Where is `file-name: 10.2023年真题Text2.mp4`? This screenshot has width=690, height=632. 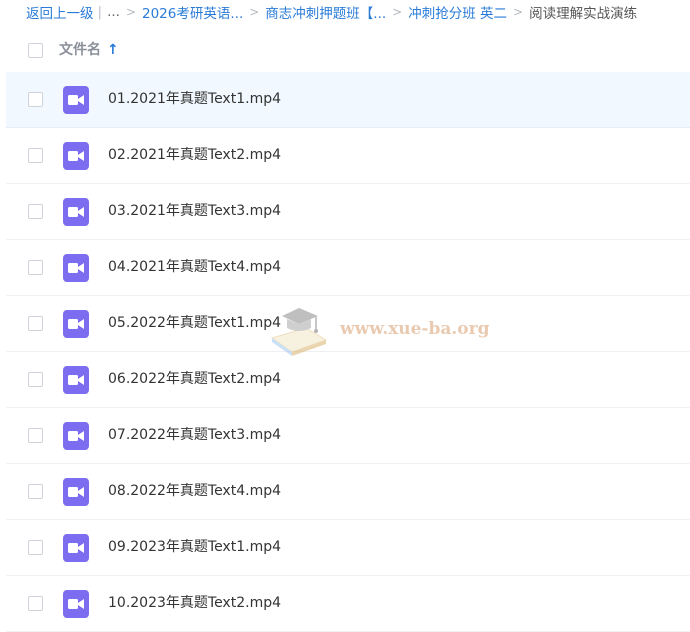
file-name: 10.2023年真题Text2.mp4 is located at coordinates (194, 603).